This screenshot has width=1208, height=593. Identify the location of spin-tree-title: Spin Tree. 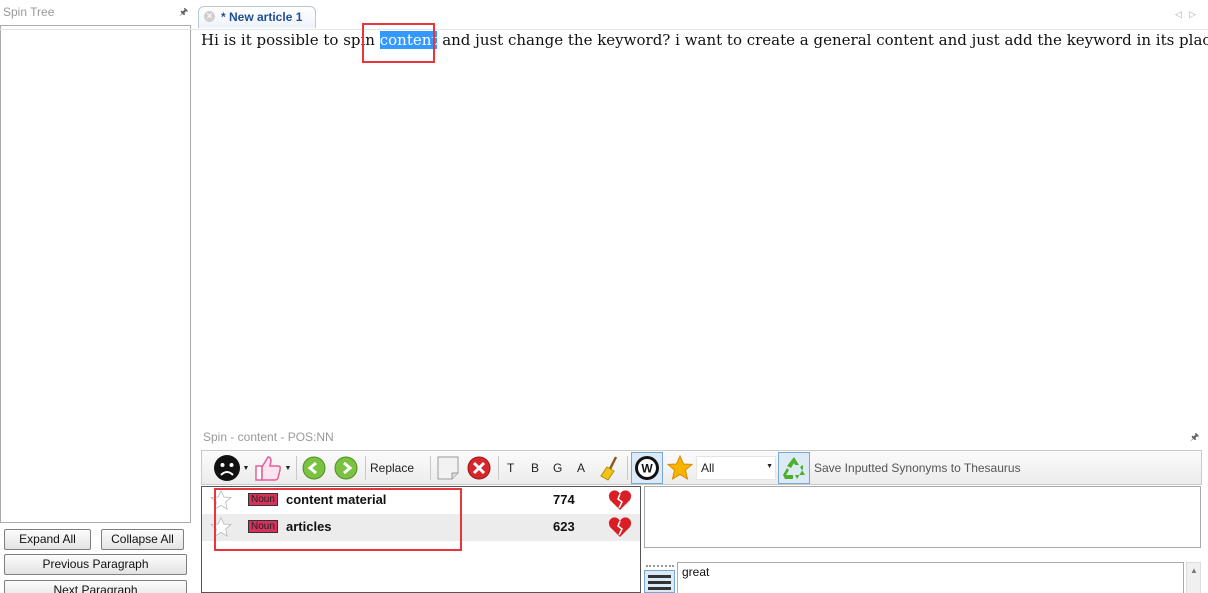
(29, 12).